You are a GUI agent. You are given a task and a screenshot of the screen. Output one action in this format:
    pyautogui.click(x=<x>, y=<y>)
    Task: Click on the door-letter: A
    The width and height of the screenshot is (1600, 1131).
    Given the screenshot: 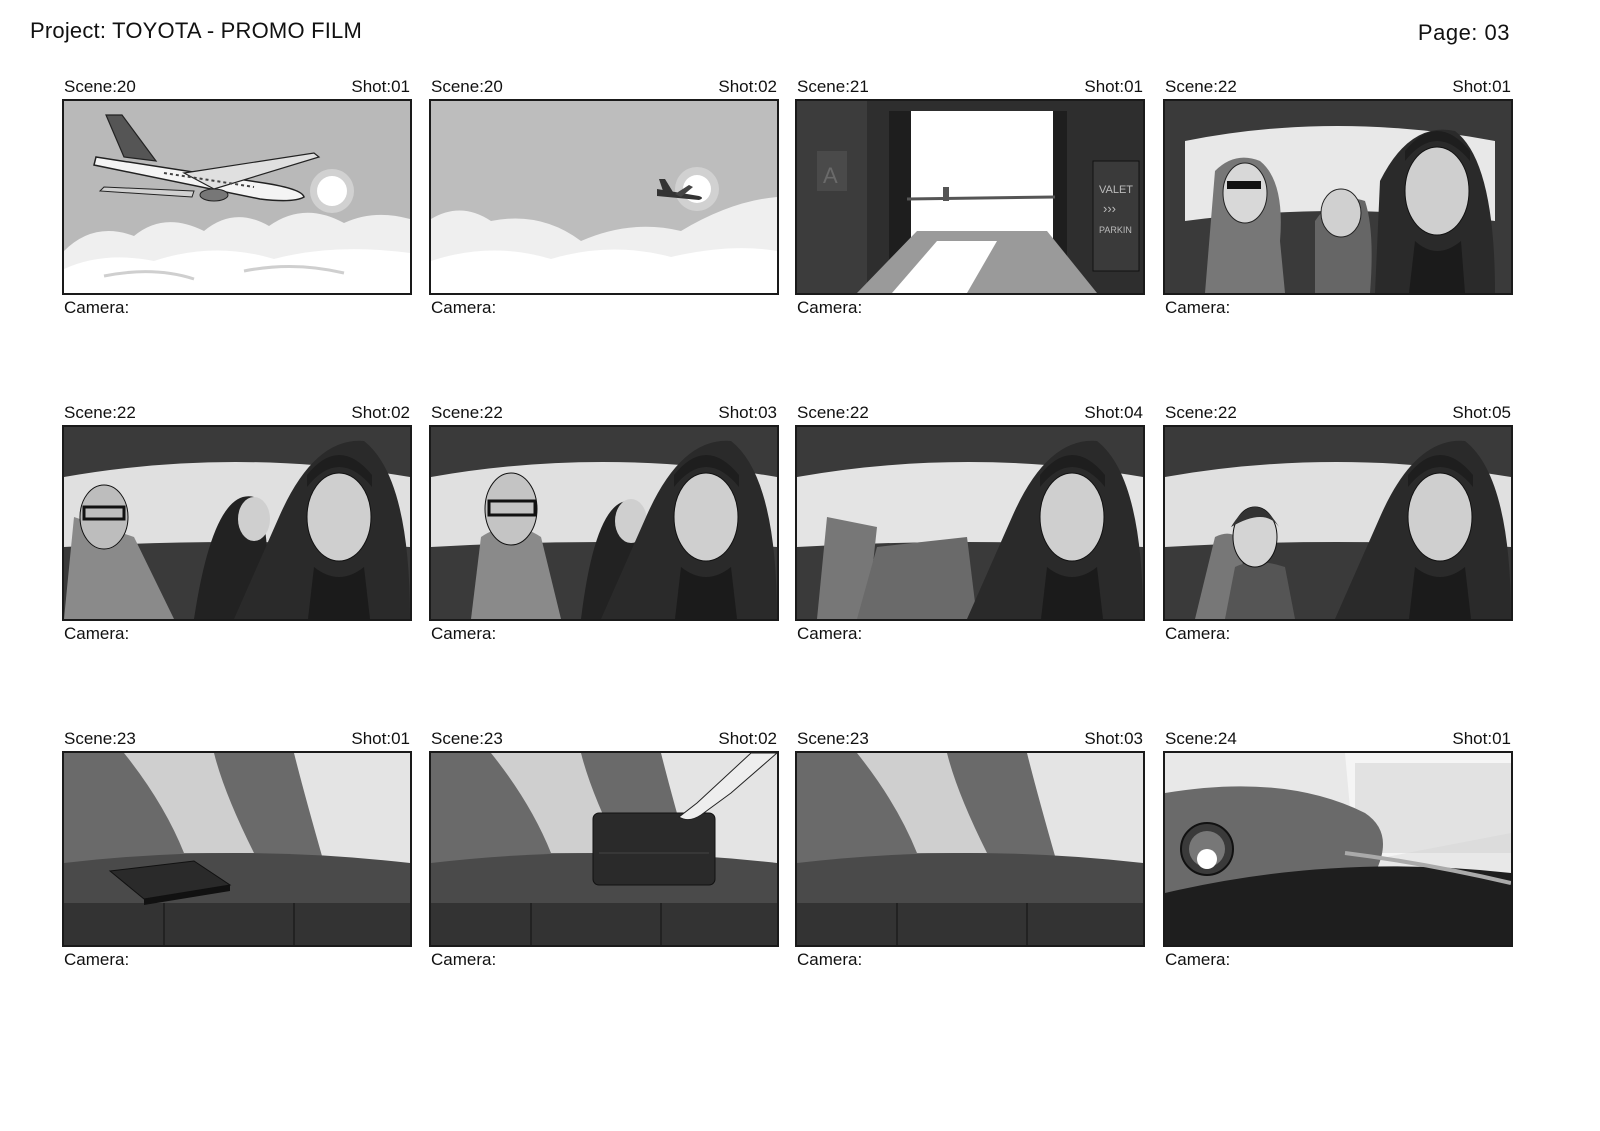 What is the action you would take?
    pyautogui.click(x=830, y=175)
    